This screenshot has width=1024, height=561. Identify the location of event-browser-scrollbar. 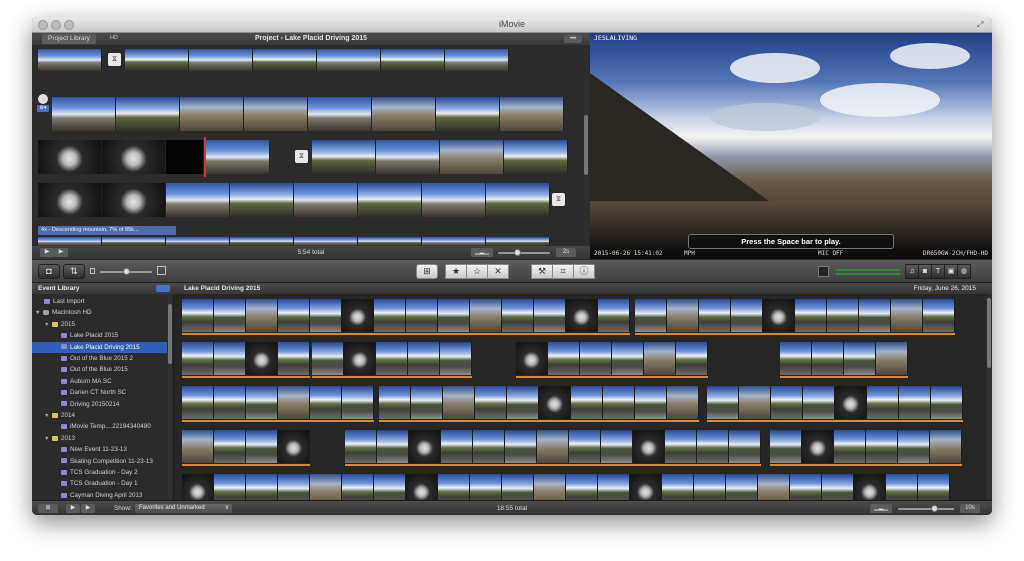
(989, 397).